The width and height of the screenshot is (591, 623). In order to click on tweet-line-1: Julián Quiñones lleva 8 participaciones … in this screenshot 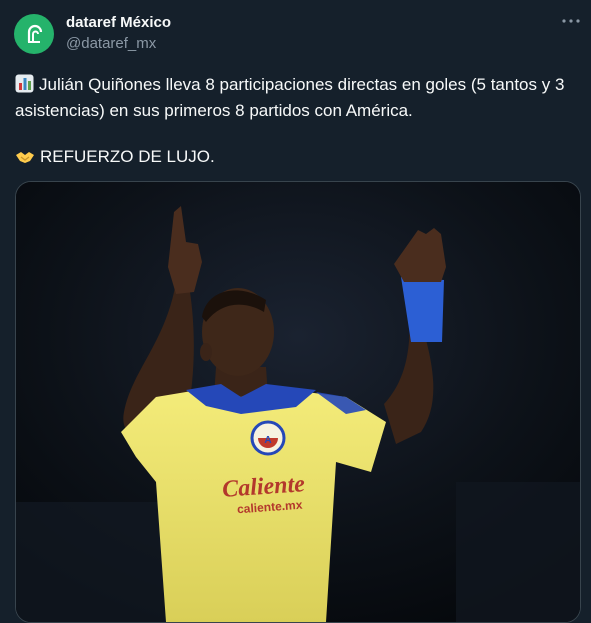, I will do `click(298, 97)`.